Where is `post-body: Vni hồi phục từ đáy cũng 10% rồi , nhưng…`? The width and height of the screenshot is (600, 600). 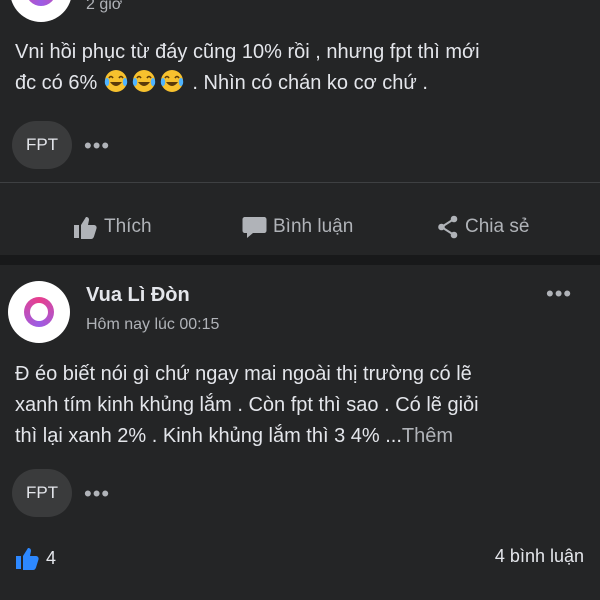 post-body: Vni hồi phục từ đáy cũng 10% rồi , nhưng… is located at coordinates (302, 68).